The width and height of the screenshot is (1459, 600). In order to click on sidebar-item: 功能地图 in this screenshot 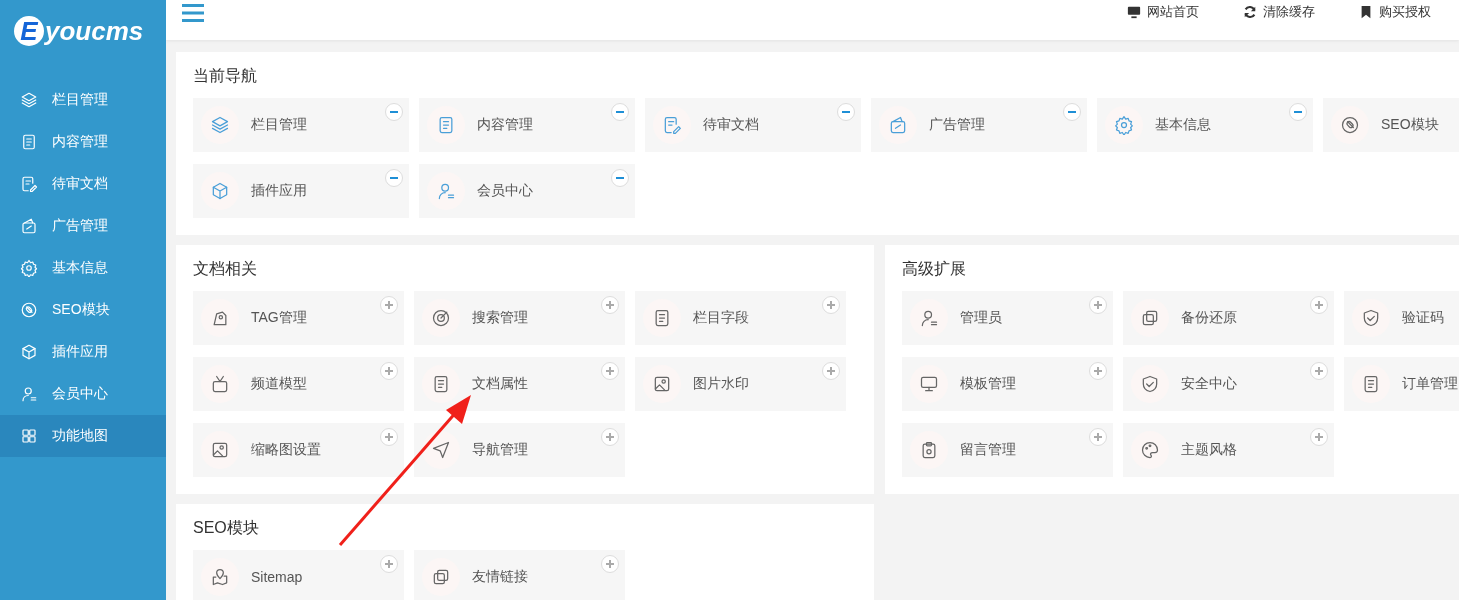, I will do `click(83, 436)`.